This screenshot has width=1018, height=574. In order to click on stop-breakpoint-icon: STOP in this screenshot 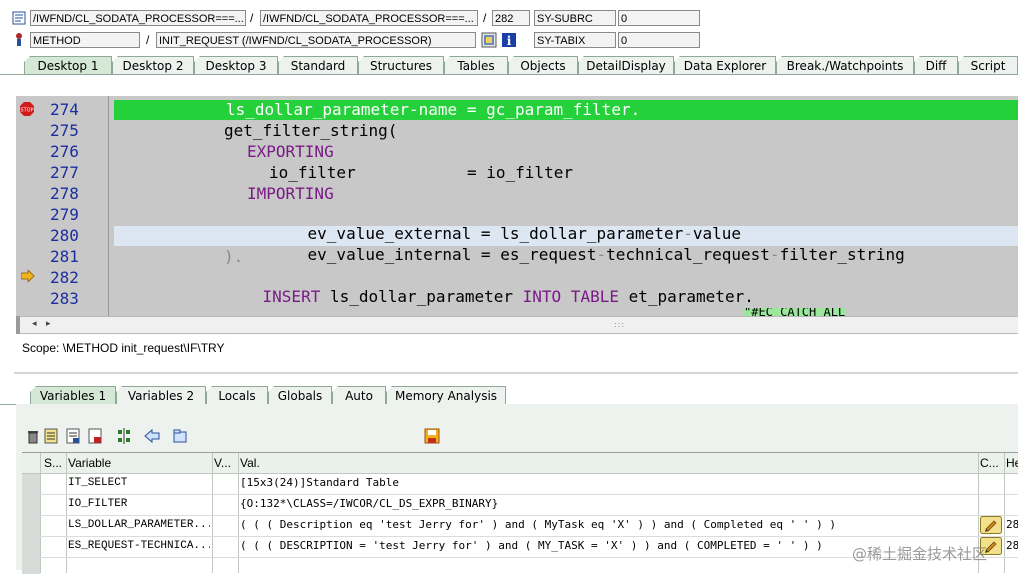, I will do `click(28, 110)`.